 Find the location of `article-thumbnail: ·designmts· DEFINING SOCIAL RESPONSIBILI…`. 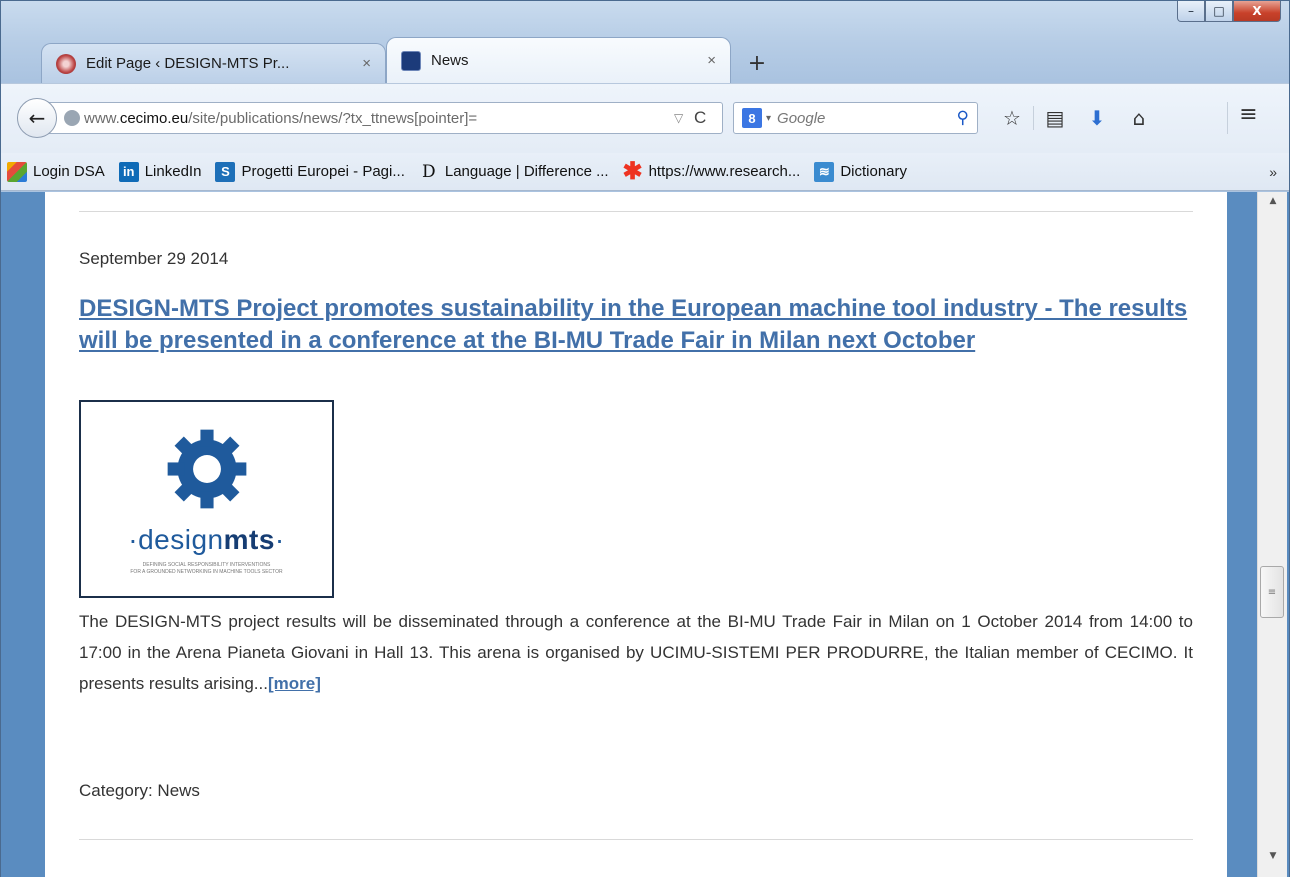

article-thumbnail: ·designmts· DEFINING SOCIAL RESPONSIBILI… is located at coordinates (206, 499).